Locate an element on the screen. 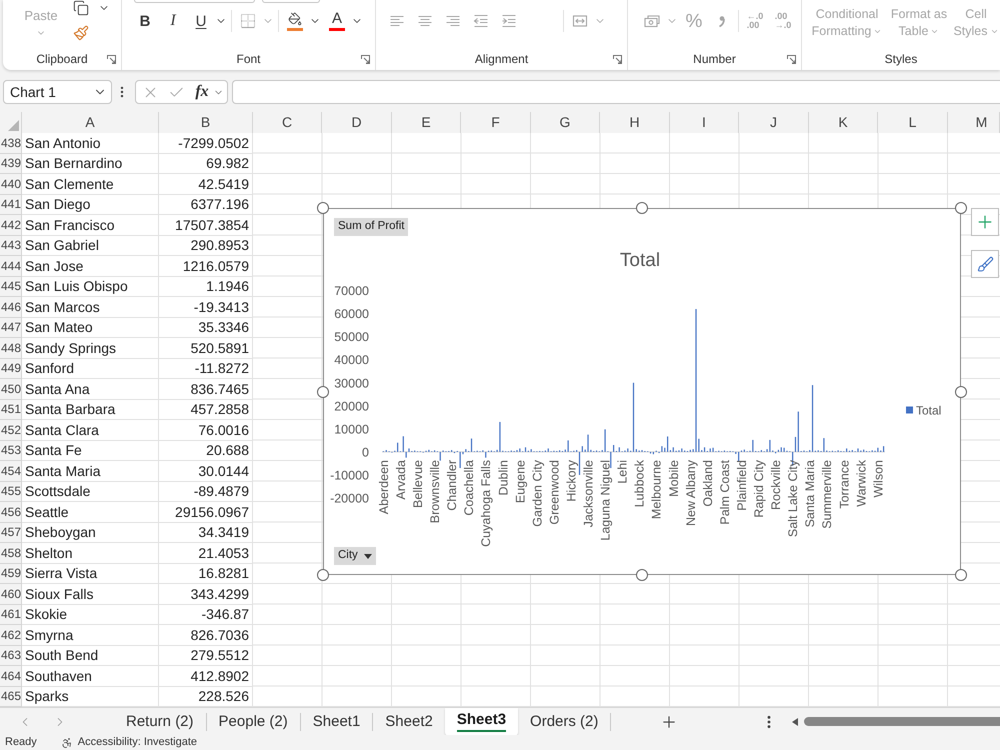 The height and width of the screenshot is (750, 1000). table-cell: 836.7465 is located at coordinates (206, 389).